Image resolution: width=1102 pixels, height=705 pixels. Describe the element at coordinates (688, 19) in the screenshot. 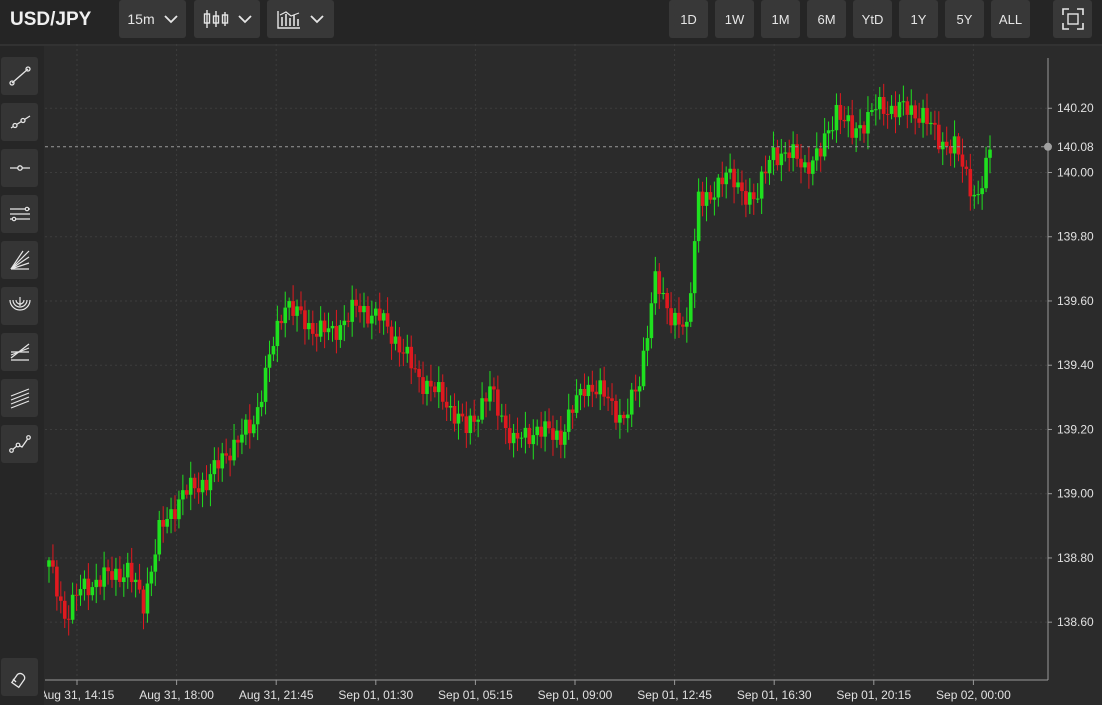

I see `range-1d-button: 1D` at that location.